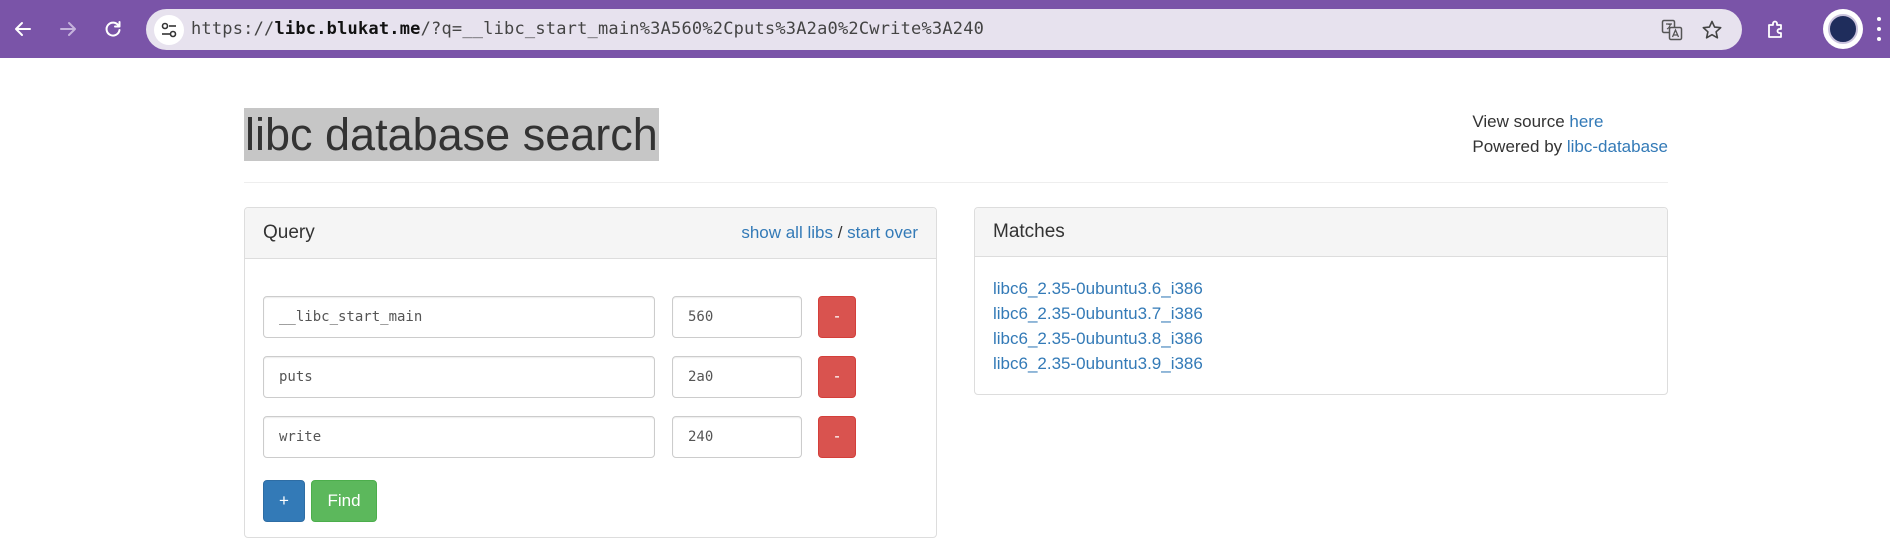  What do you see at coordinates (1519, 146) in the screenshot?
I see `powered-by-text: Powered by` at bounding box center [1519, 146].